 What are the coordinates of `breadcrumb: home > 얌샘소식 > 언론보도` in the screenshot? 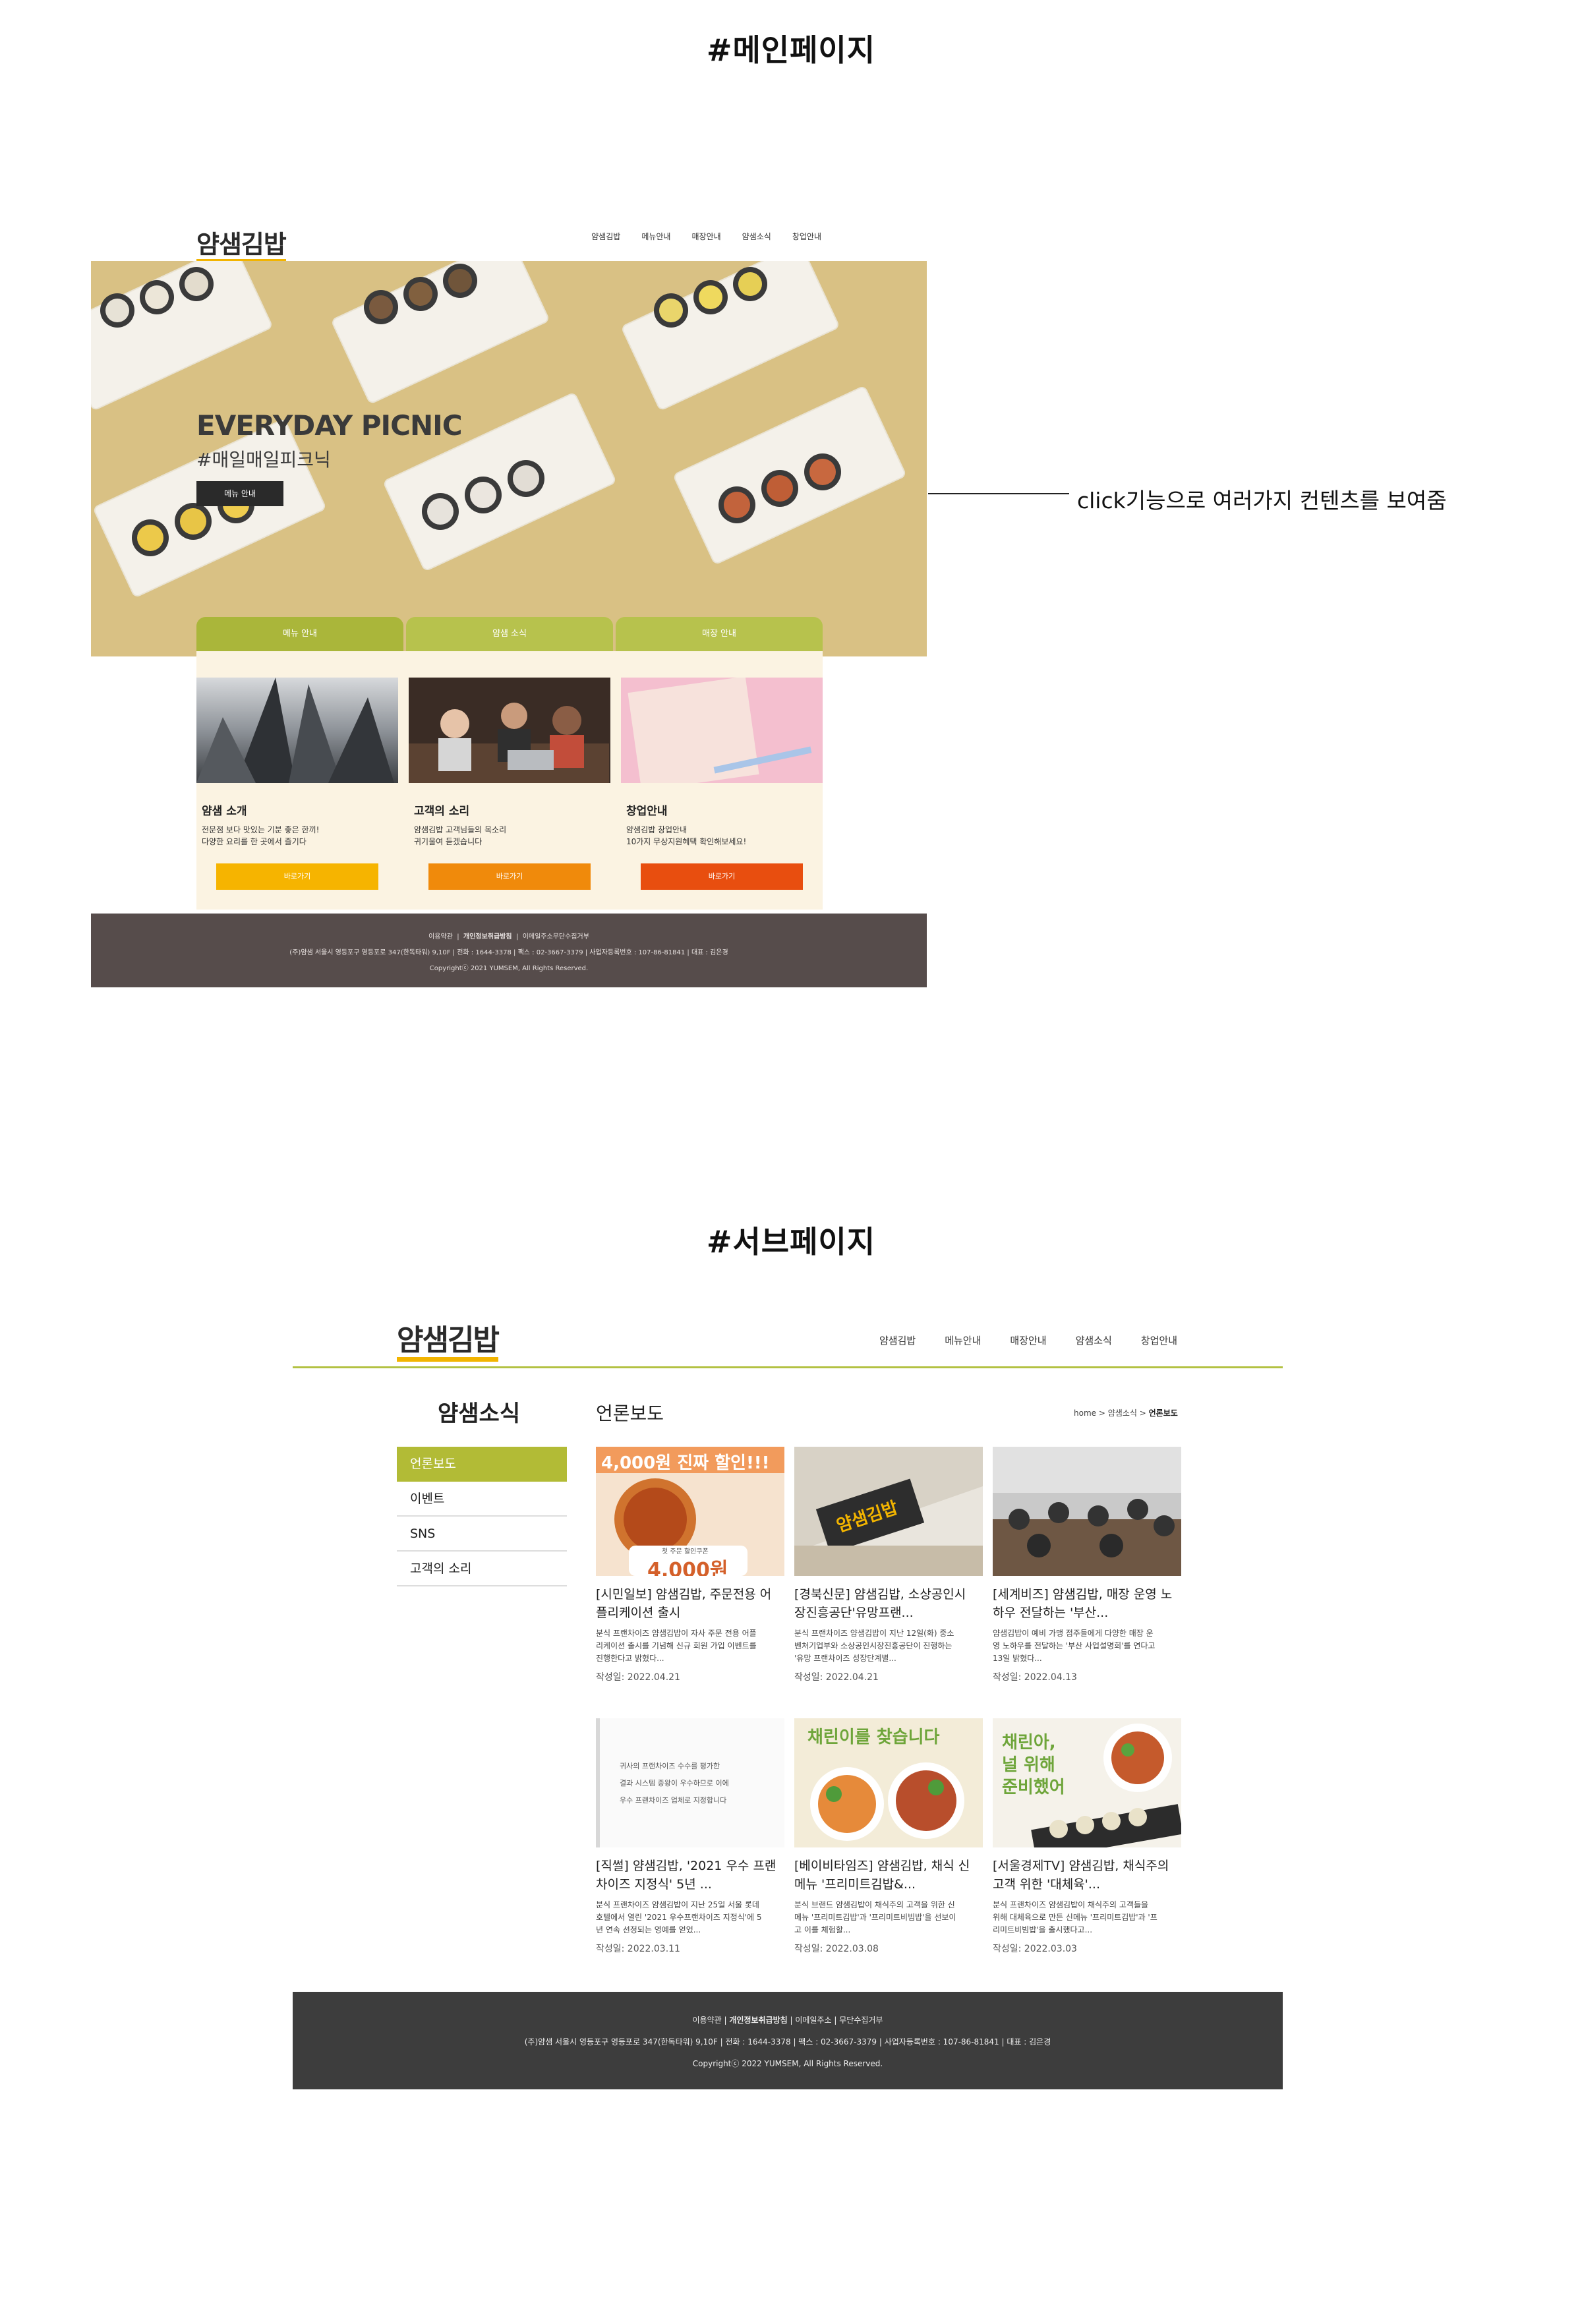 It's located at (1126, 1413).